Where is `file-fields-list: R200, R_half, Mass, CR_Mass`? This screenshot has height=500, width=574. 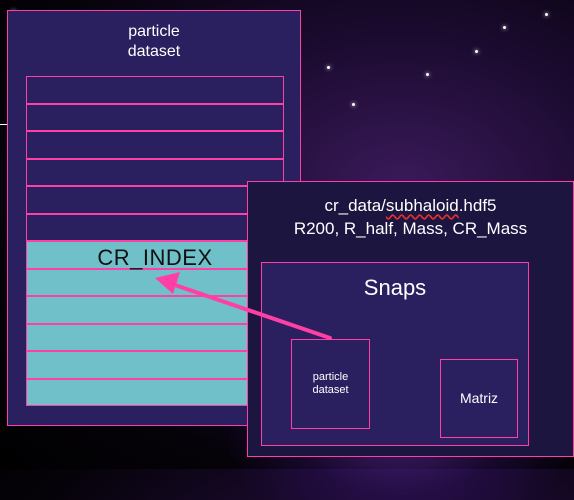 file-fields-list: R200, R_half, Mass, CR_Mass is located at coordinates (410, 228).